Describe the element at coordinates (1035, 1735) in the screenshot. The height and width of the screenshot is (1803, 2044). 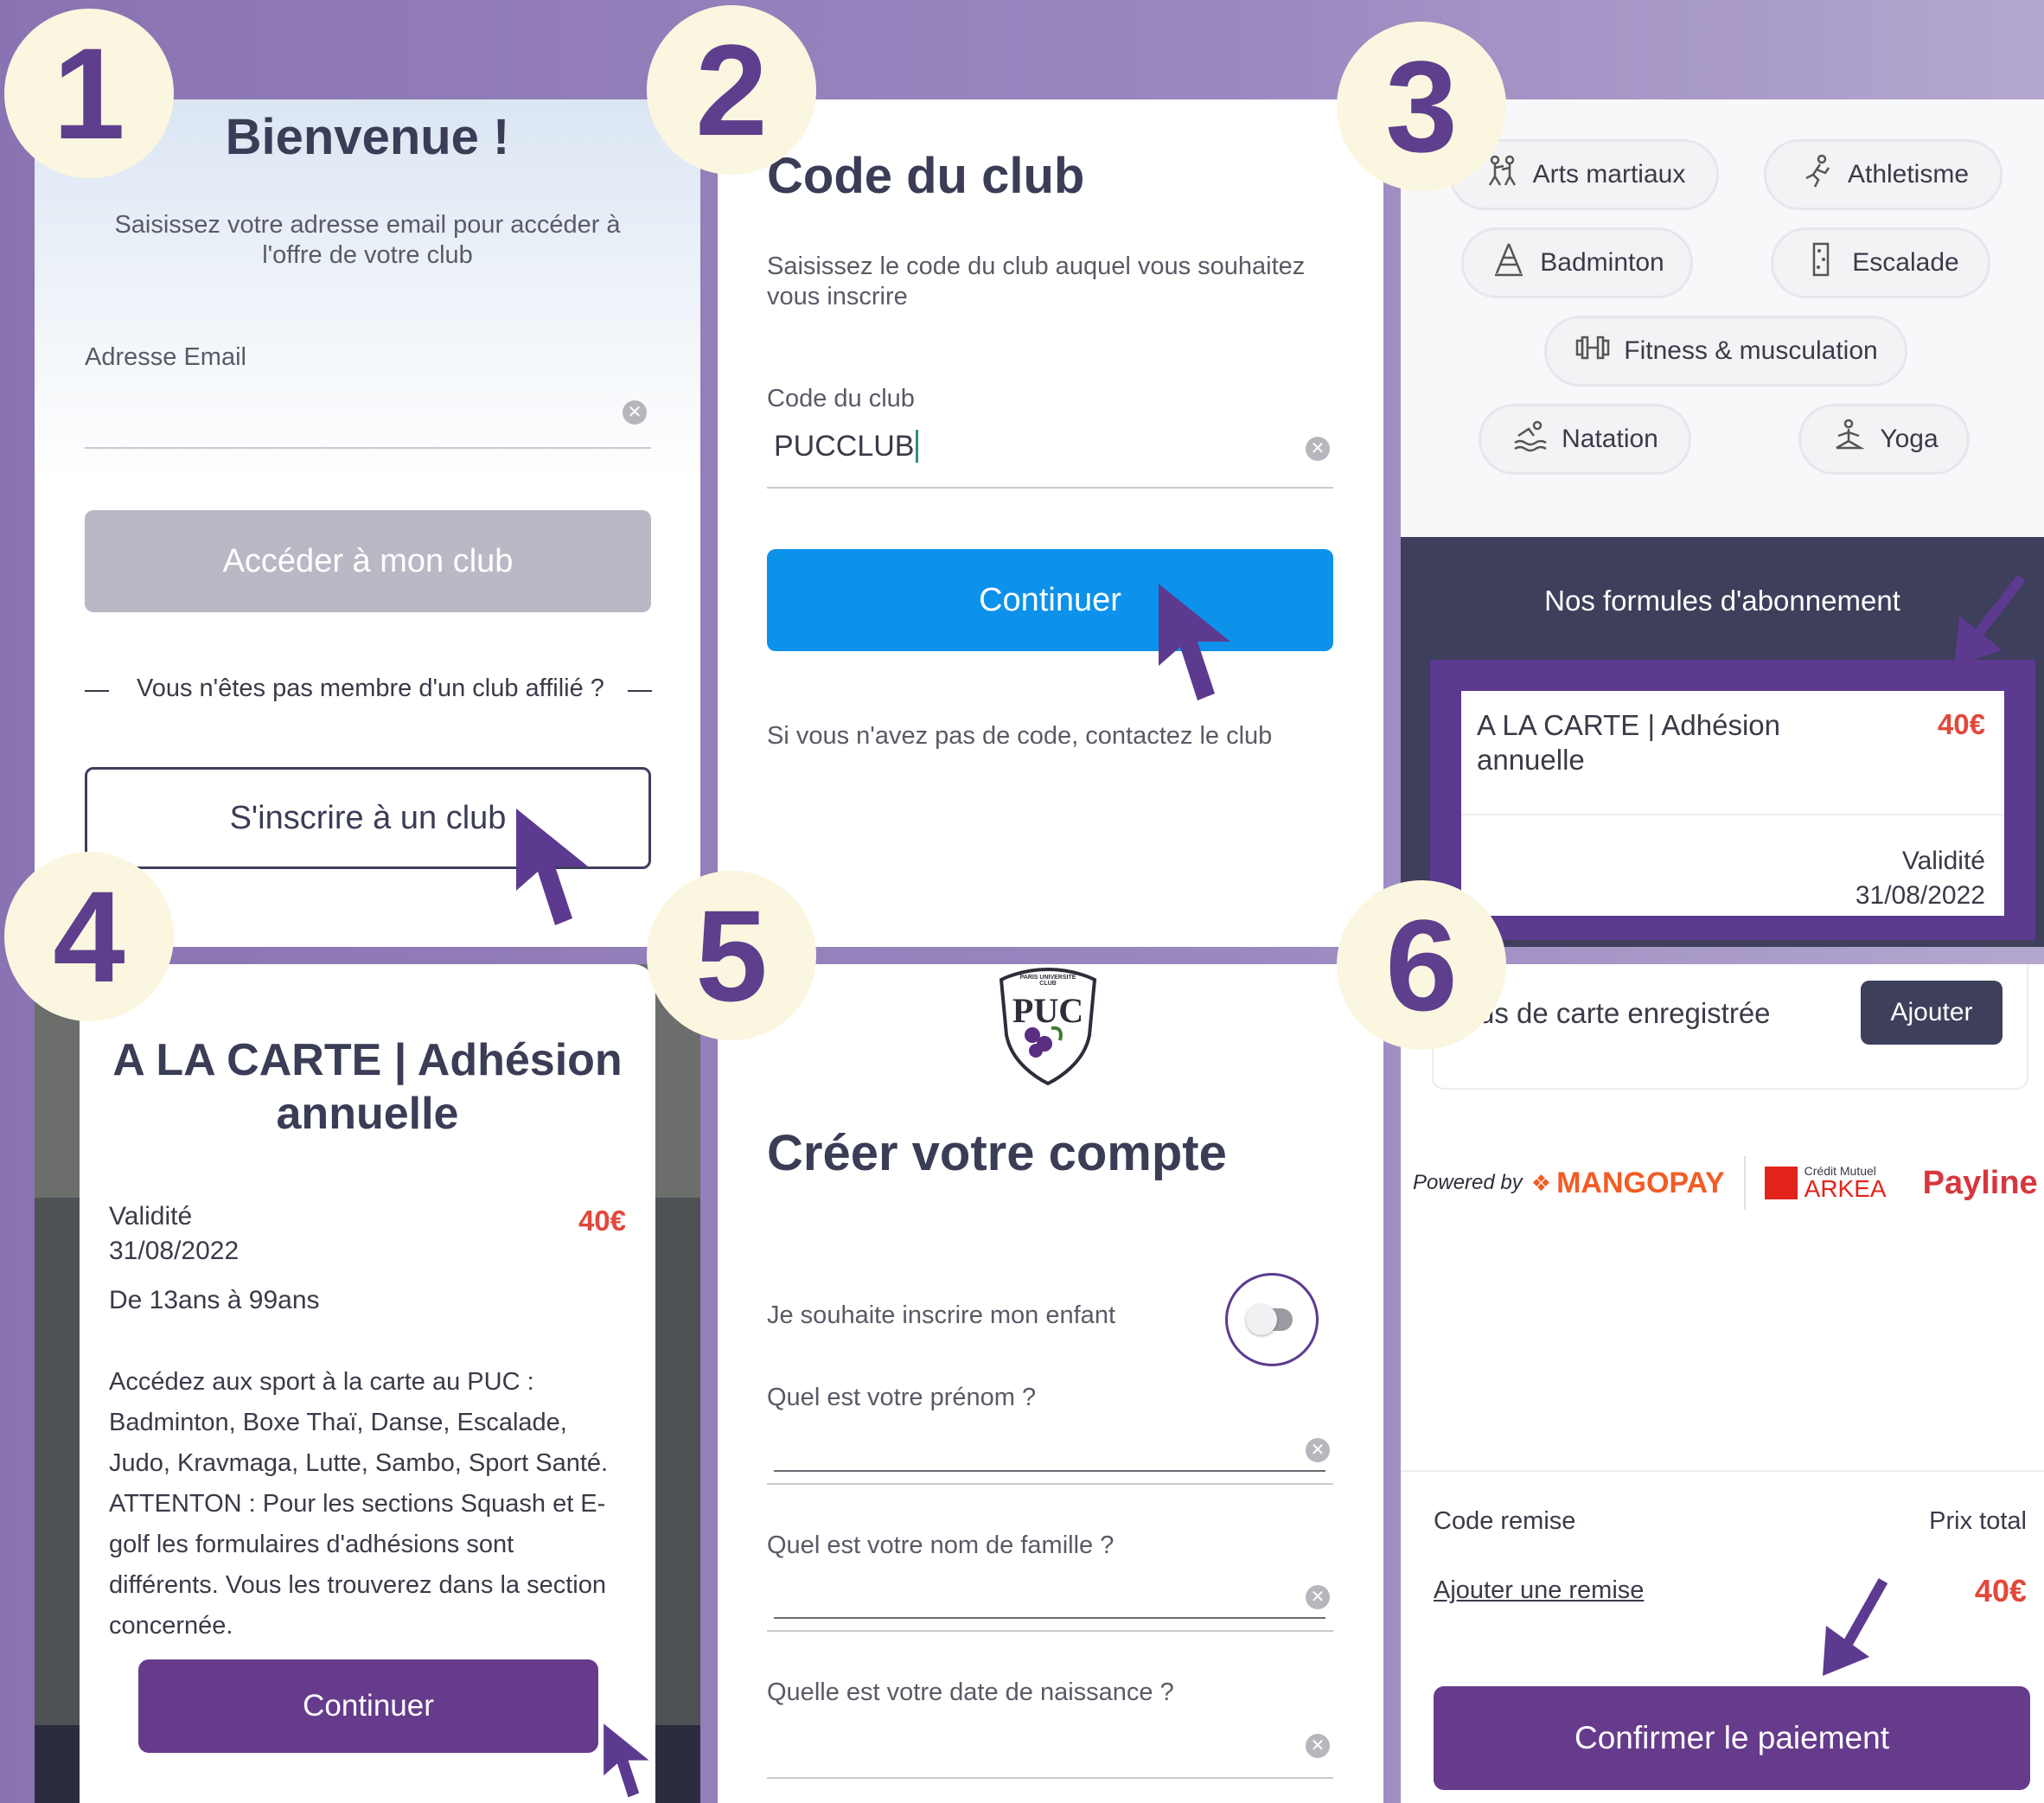
I see `birthdate-input` at that location.